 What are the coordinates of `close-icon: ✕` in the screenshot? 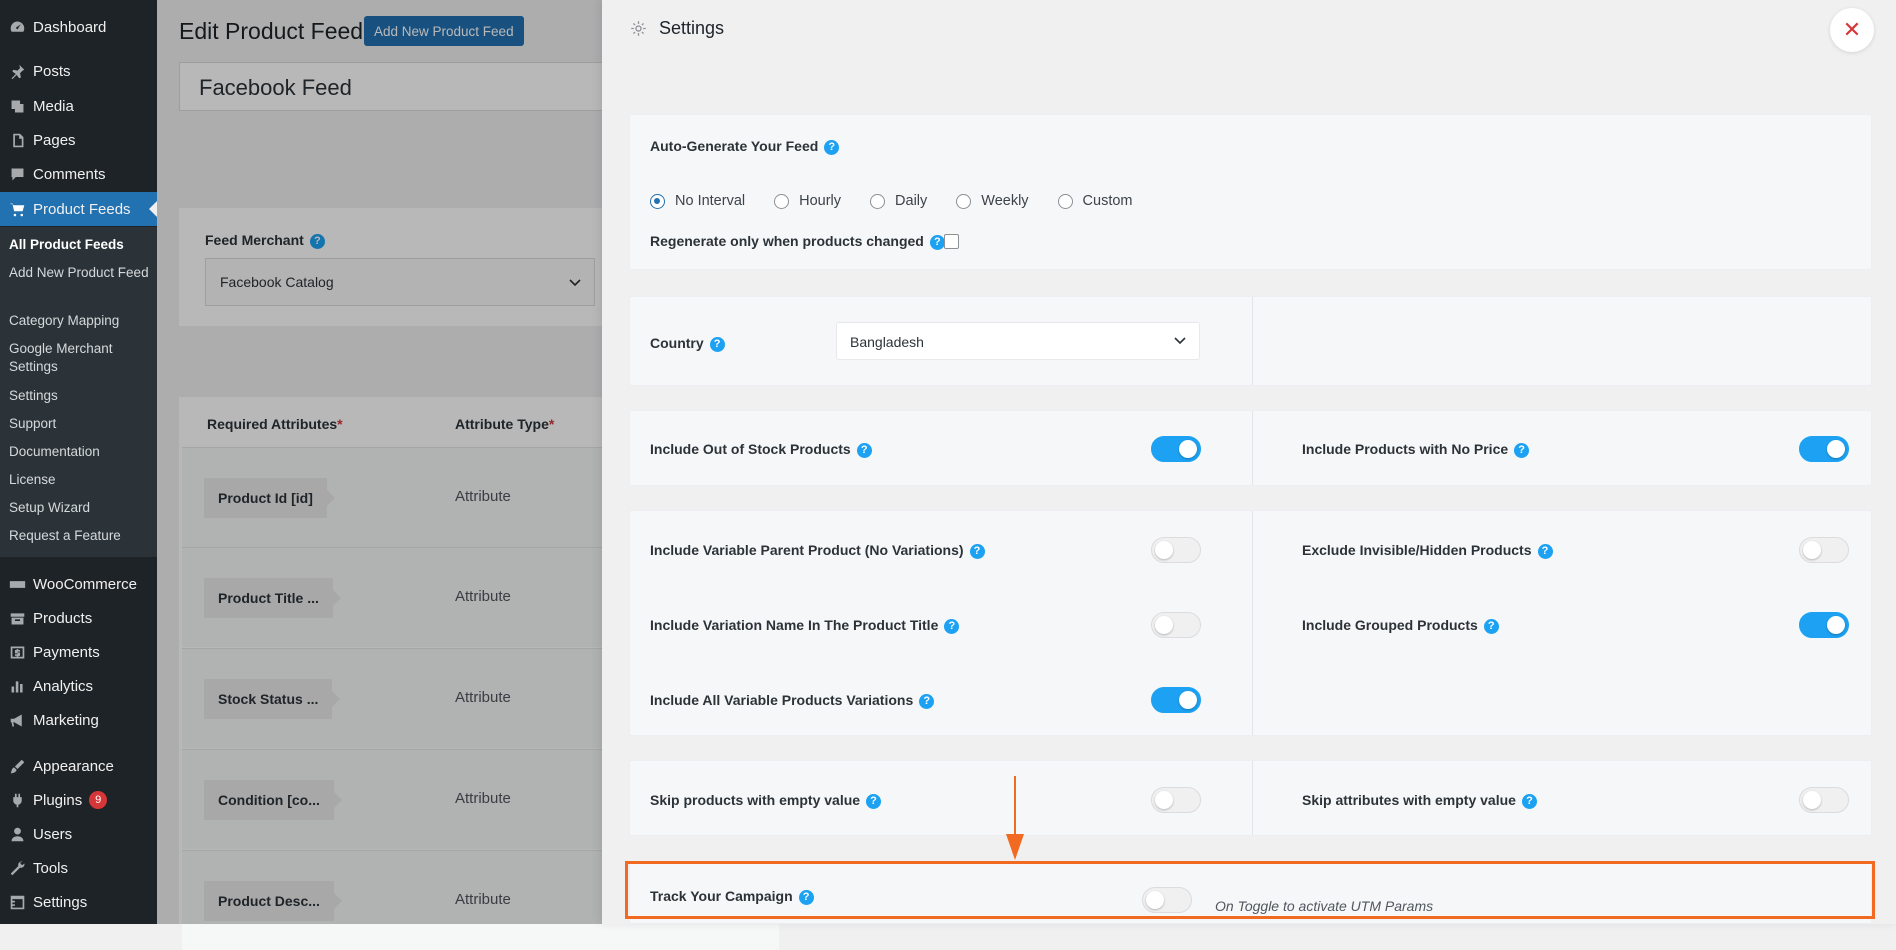 It's located at (1852, 29).